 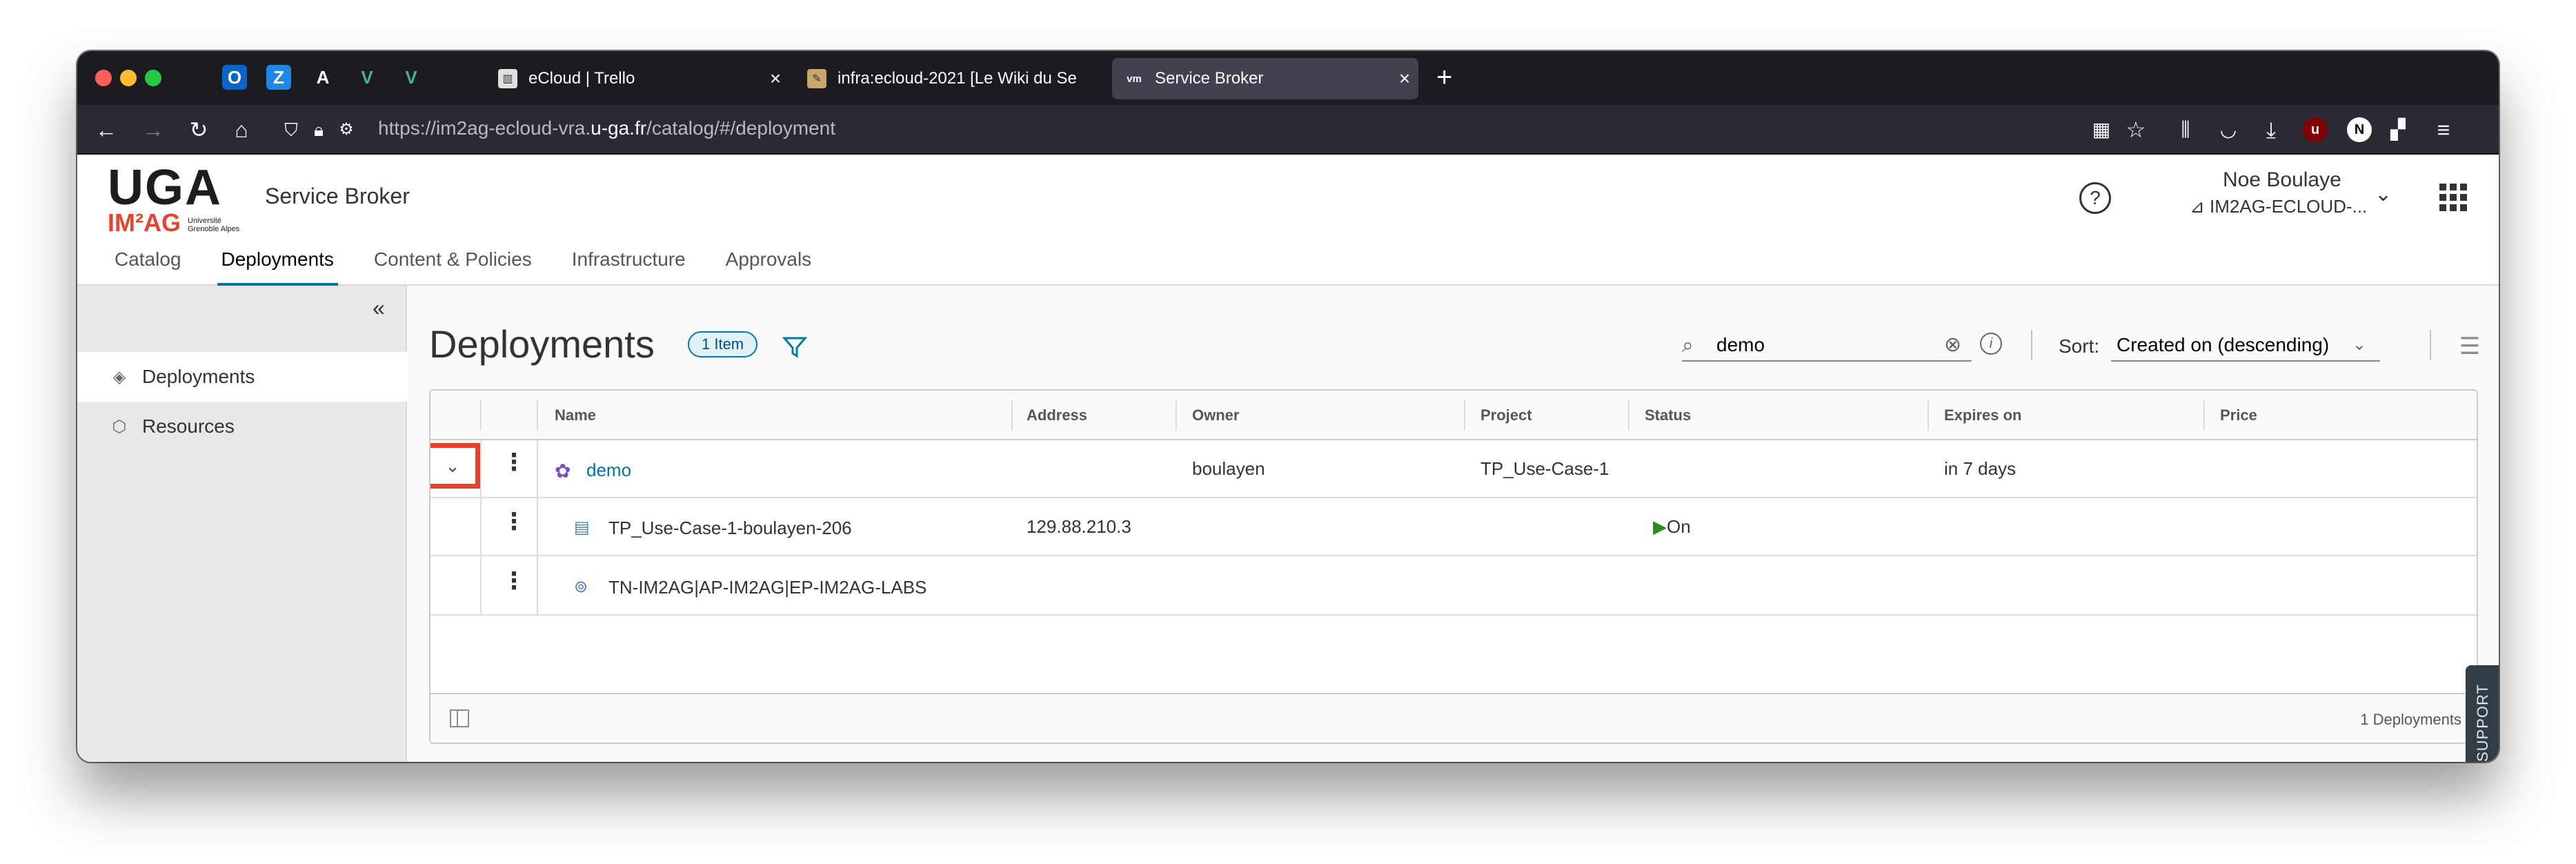 I want to click on tab-deployments: Deployments, so click(x=278, y=266).